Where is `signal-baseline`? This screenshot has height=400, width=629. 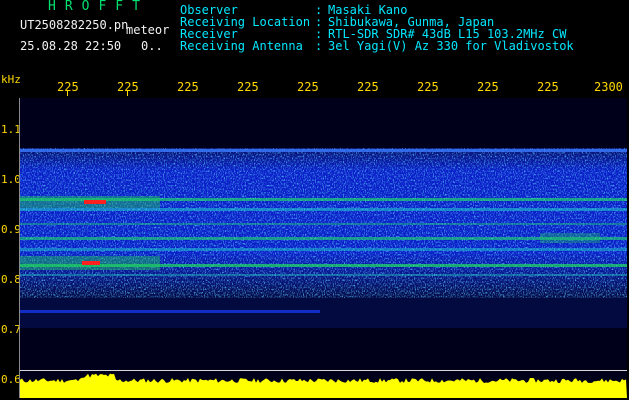 signal-baseline is located at coordinates (323, 370).